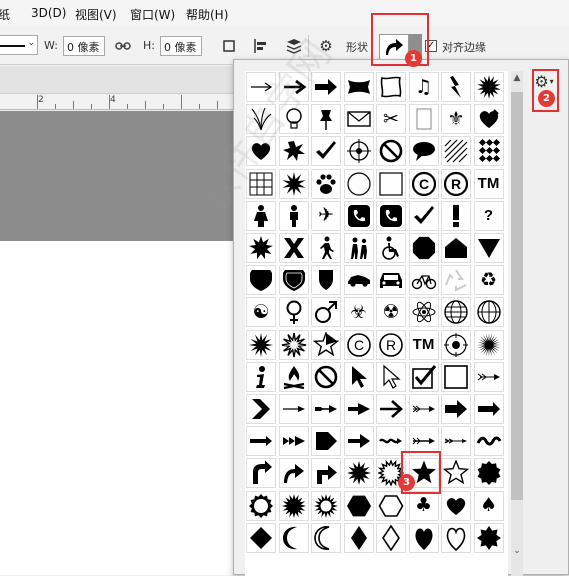 This screenshot has height=576, width=569. Describe the element at coordinates (326, 215) in the screenshot. I see `shape-cell: ✈` at that location.